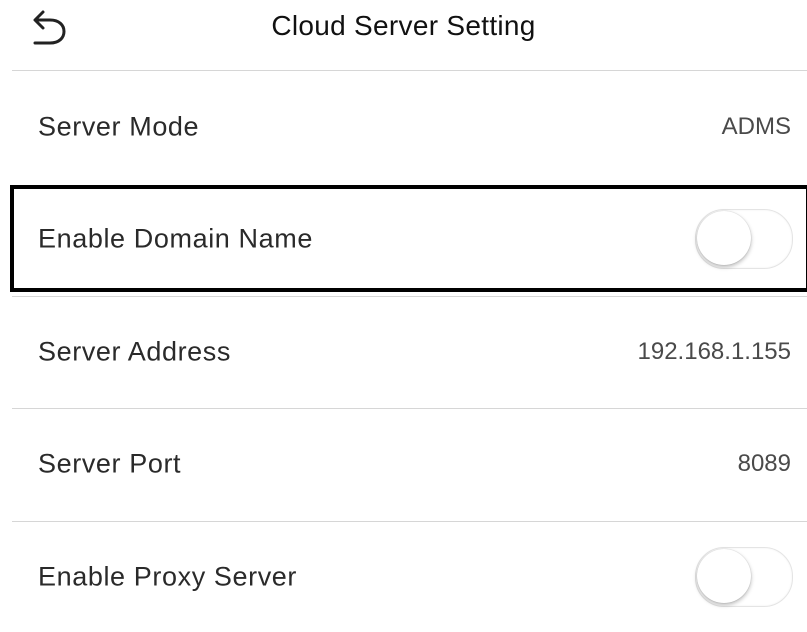 This screenshot has height=632, width=807. I want to click on server-port-label: Server Port, so click(110, 463).